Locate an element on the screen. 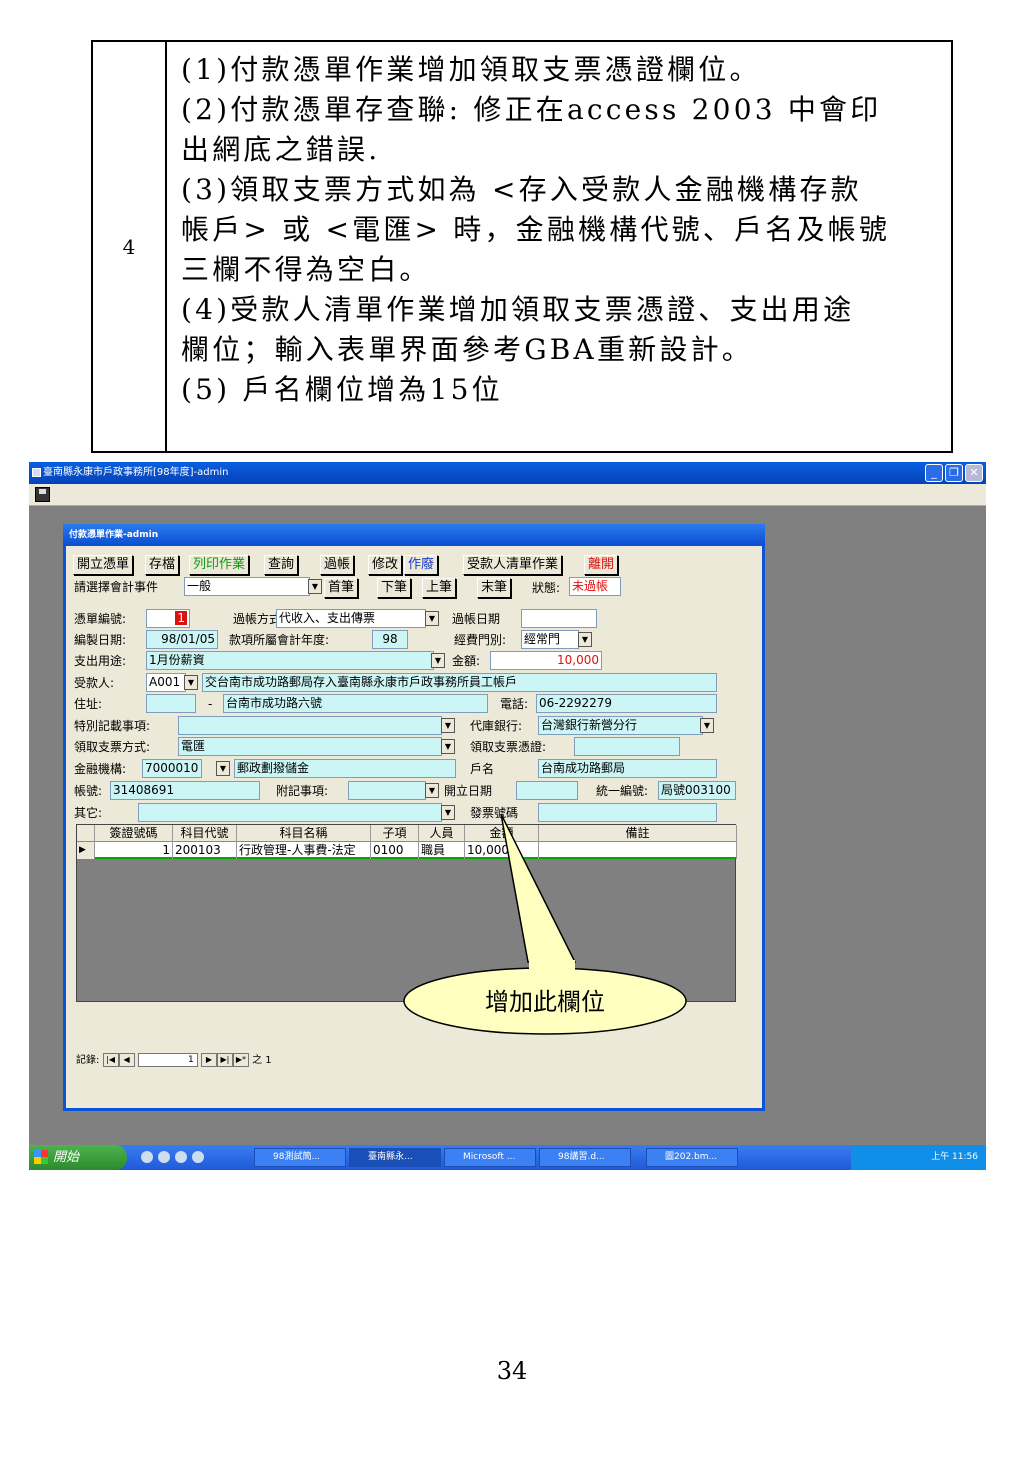  callout-join is located at coordinates (552, 966).